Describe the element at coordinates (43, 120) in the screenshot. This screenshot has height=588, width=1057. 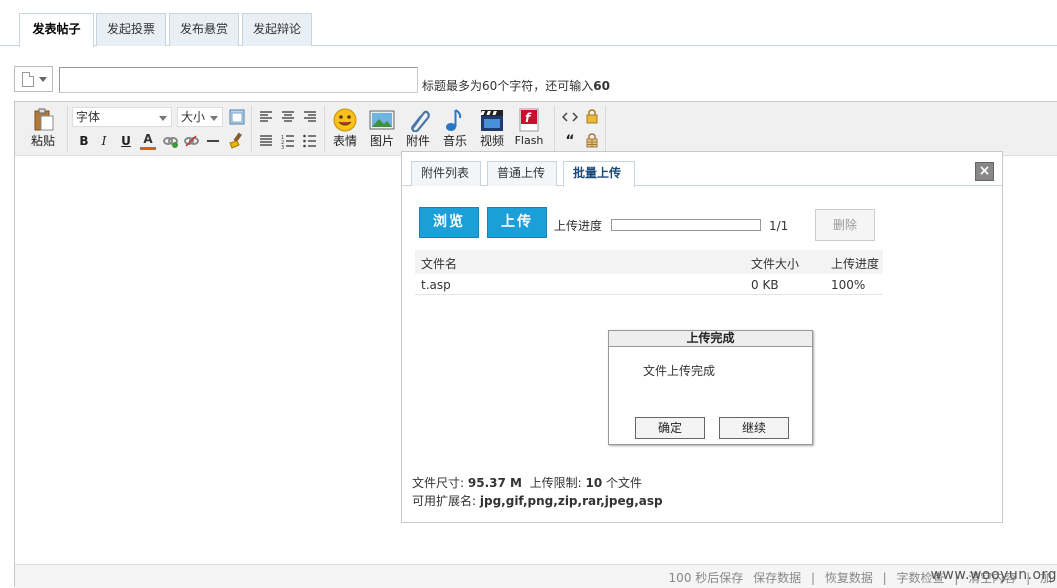
I see `clipboard-icon` at that location.